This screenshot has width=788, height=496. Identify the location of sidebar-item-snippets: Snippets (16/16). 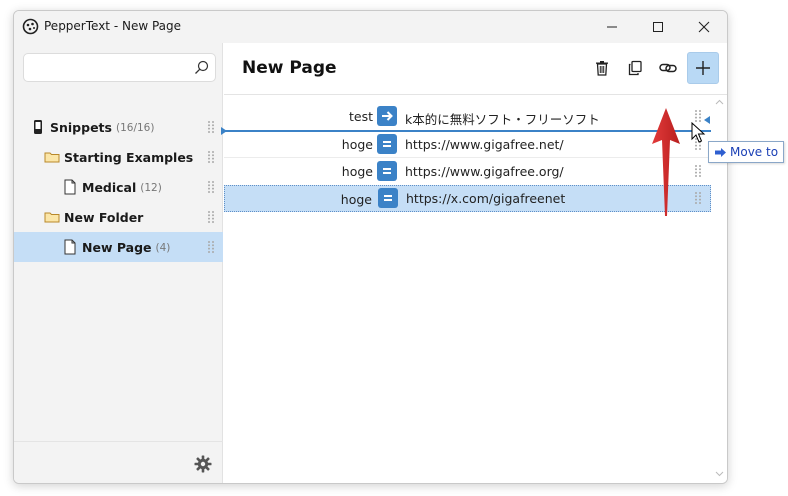
(118, 127).